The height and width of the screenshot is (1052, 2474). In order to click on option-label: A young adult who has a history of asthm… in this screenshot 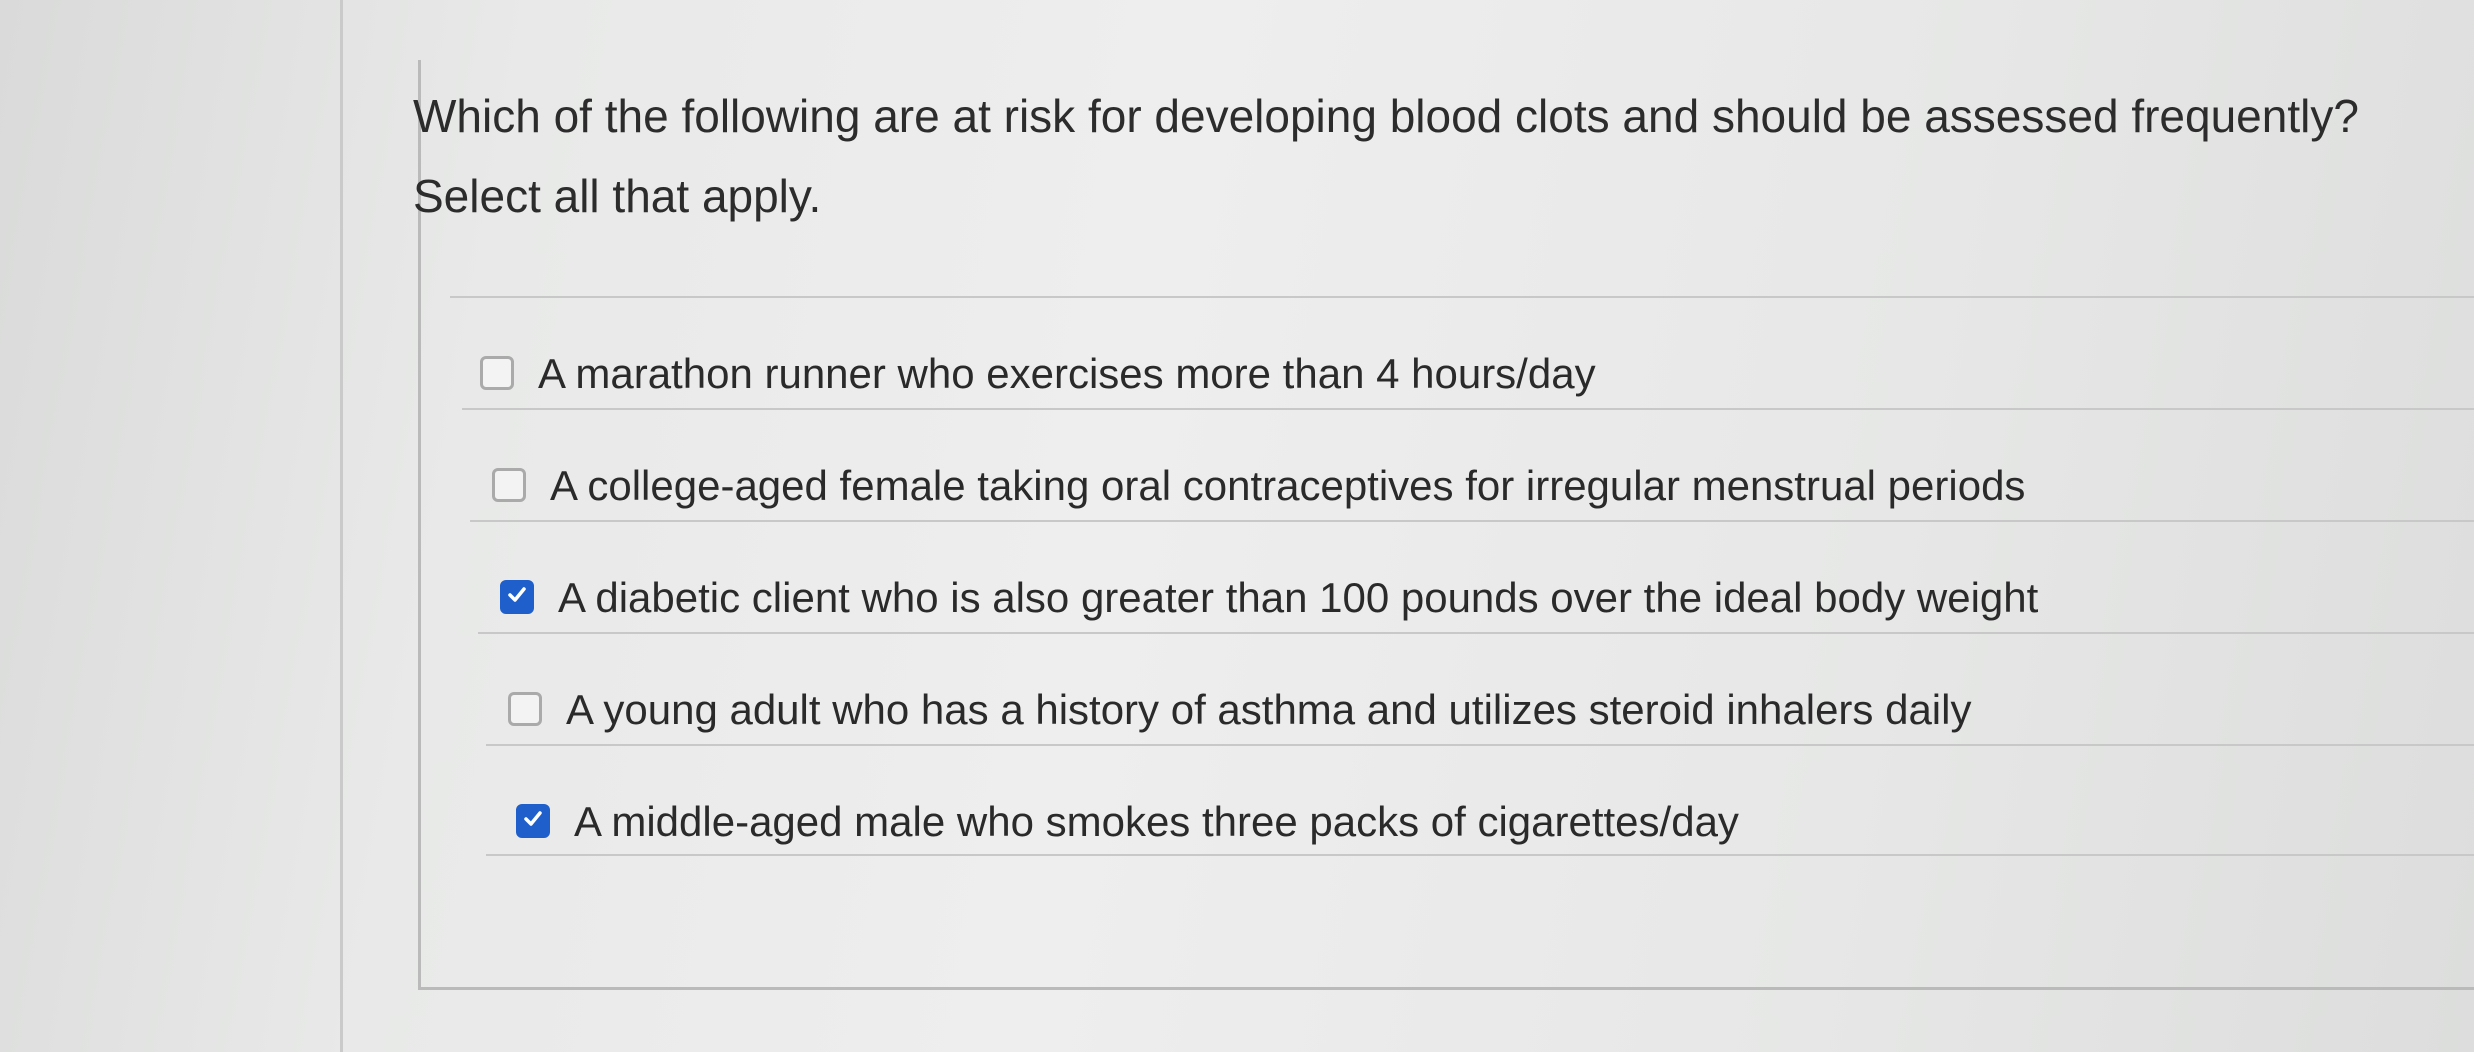, I will do `click(1268, 710)`.